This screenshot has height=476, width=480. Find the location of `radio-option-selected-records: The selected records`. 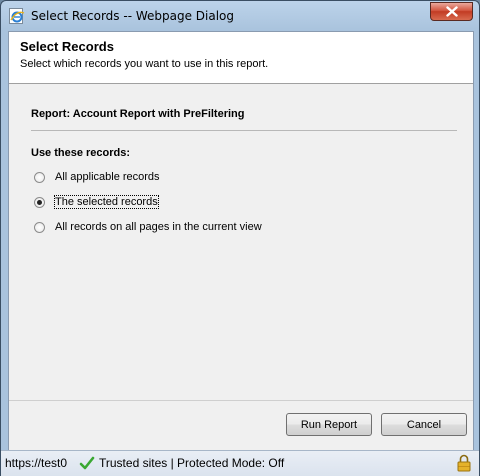

radio-option-selected-records: The selected records is located at coordinates (96, 202).